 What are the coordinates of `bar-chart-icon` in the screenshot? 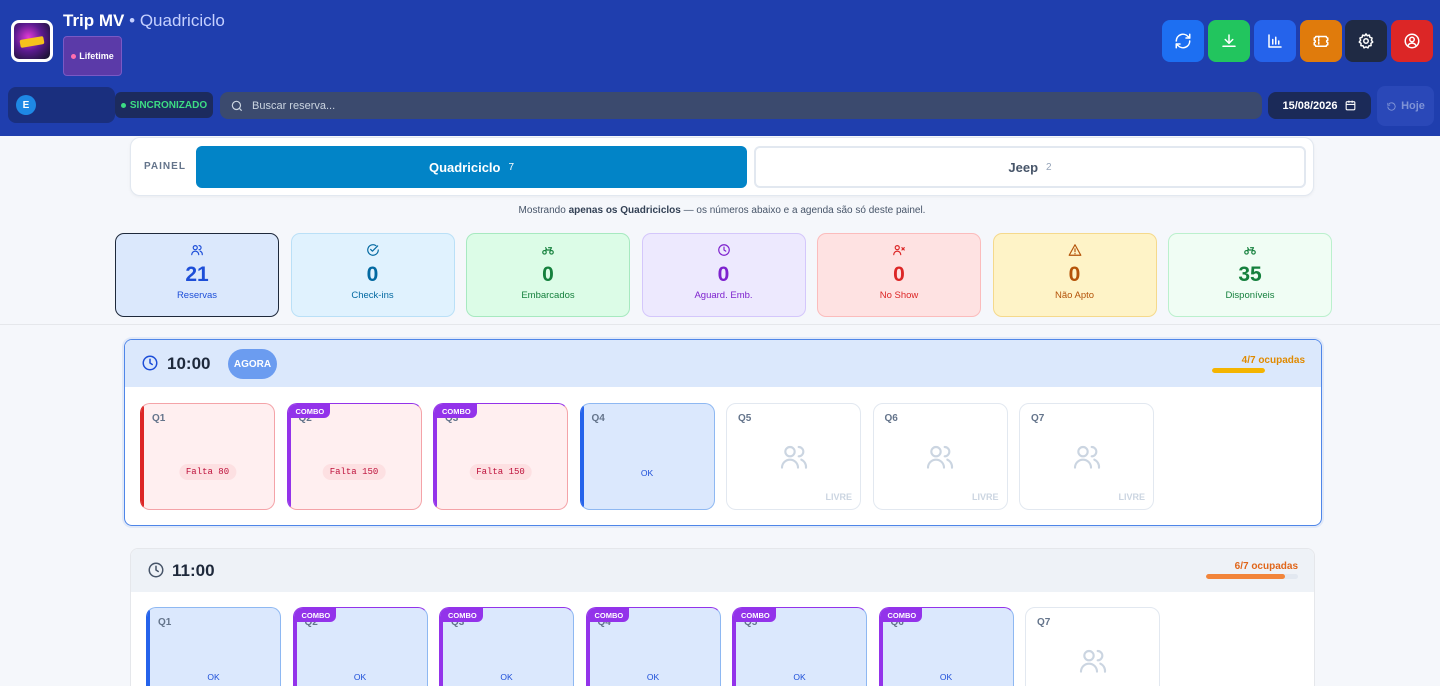 It's located at (1275, 41).